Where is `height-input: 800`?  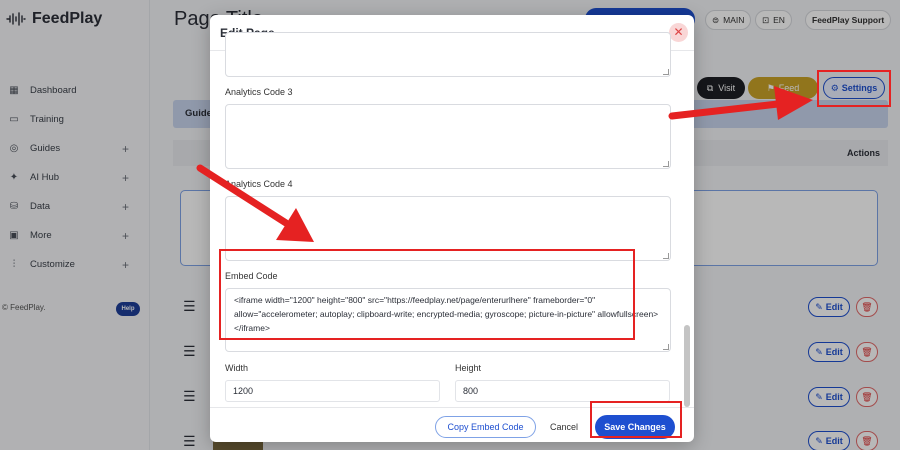
height-input: 800 is located at coordinates (562, 391).